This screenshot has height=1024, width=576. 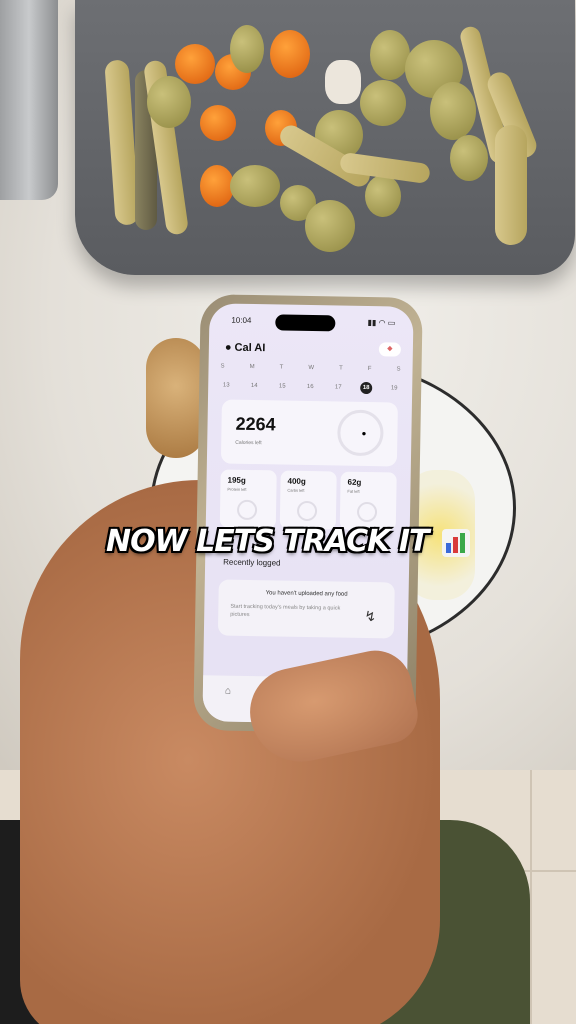 What do you see at coordinates (228, 691) in the screenshot?
I see `home-icon: ⌂` at bounding box center [228, 691].